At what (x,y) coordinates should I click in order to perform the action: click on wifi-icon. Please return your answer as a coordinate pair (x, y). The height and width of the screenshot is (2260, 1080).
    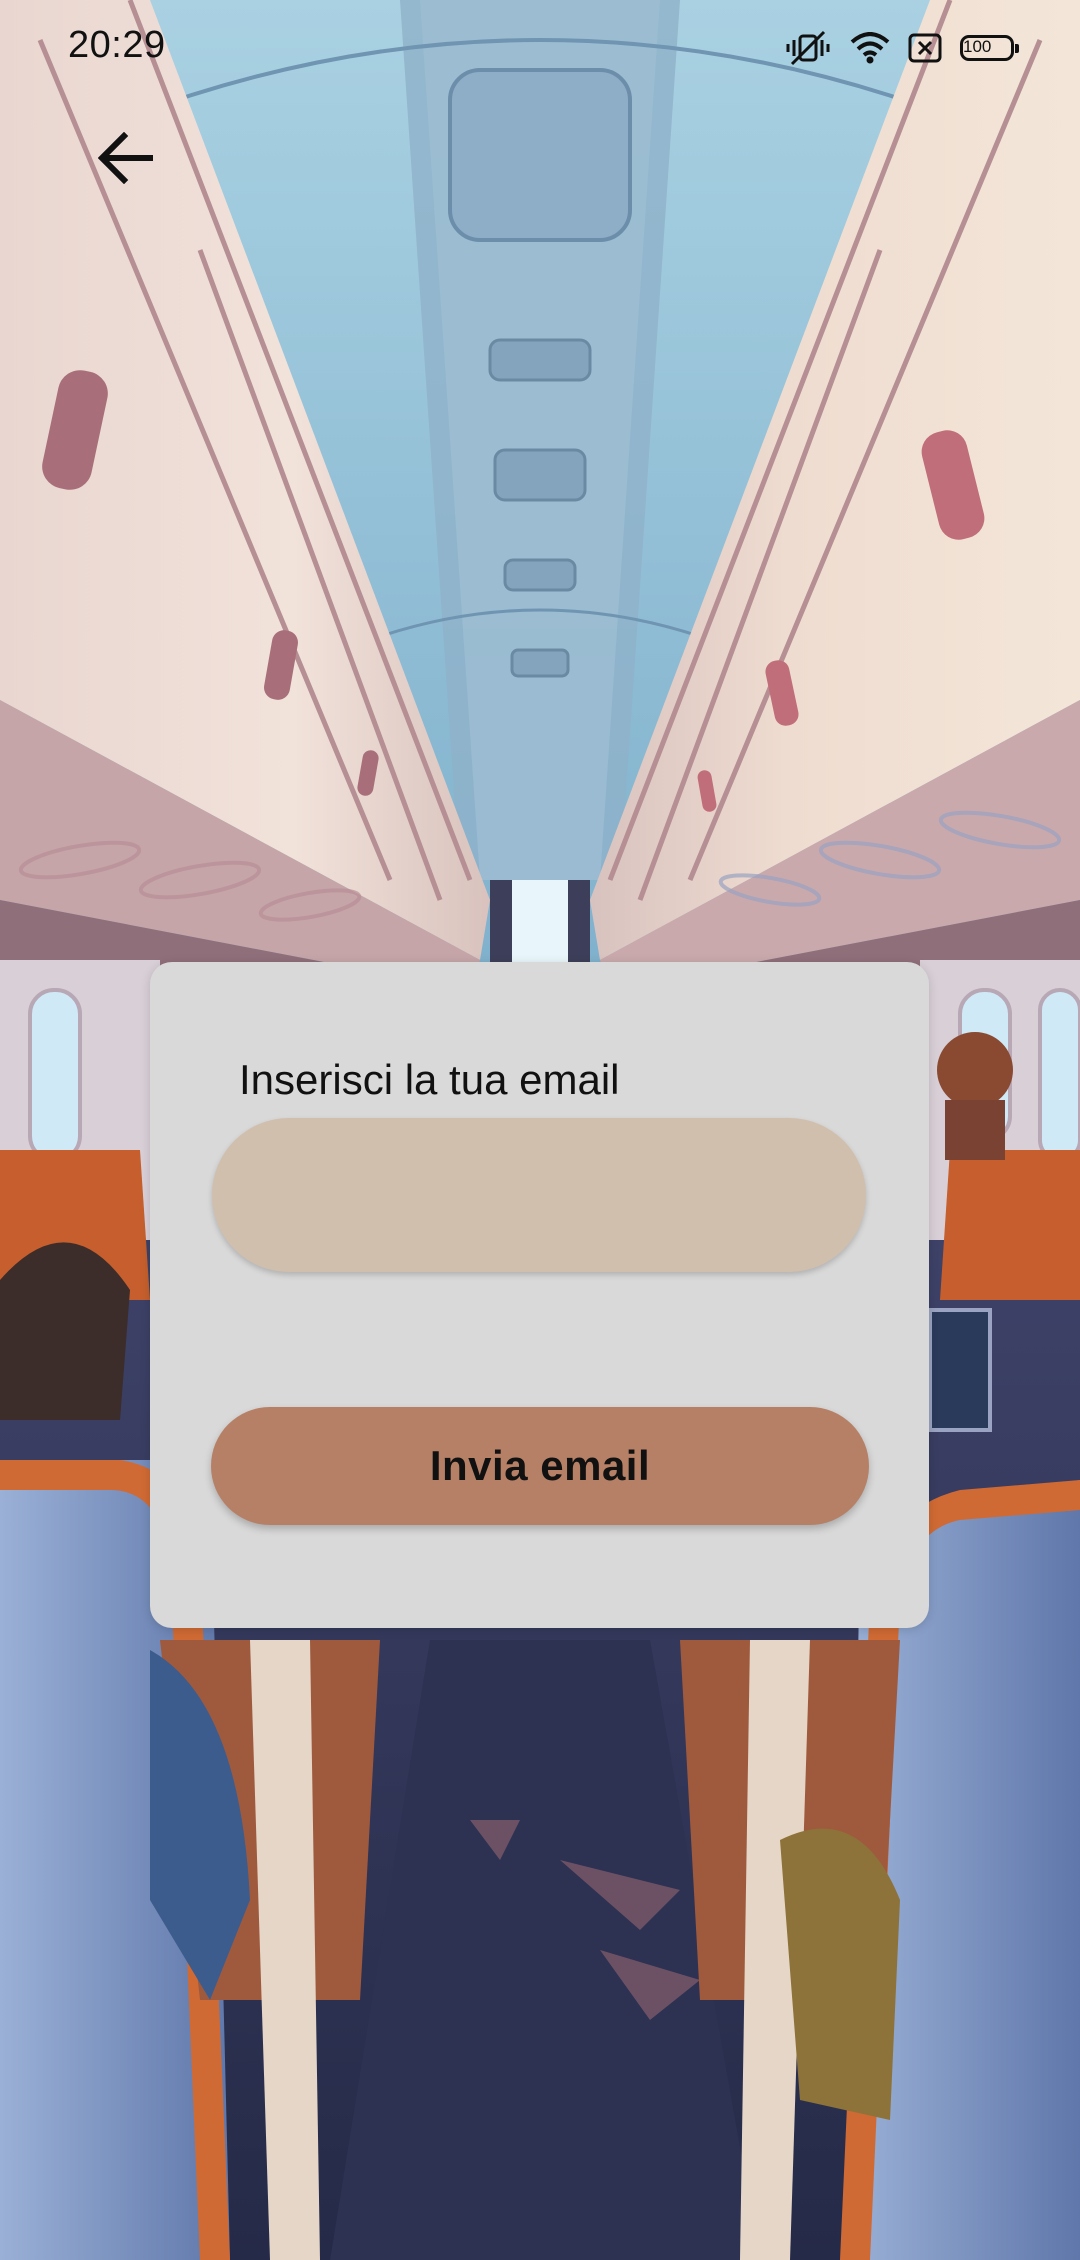
    Looking at the image, I should click on (870, 48).